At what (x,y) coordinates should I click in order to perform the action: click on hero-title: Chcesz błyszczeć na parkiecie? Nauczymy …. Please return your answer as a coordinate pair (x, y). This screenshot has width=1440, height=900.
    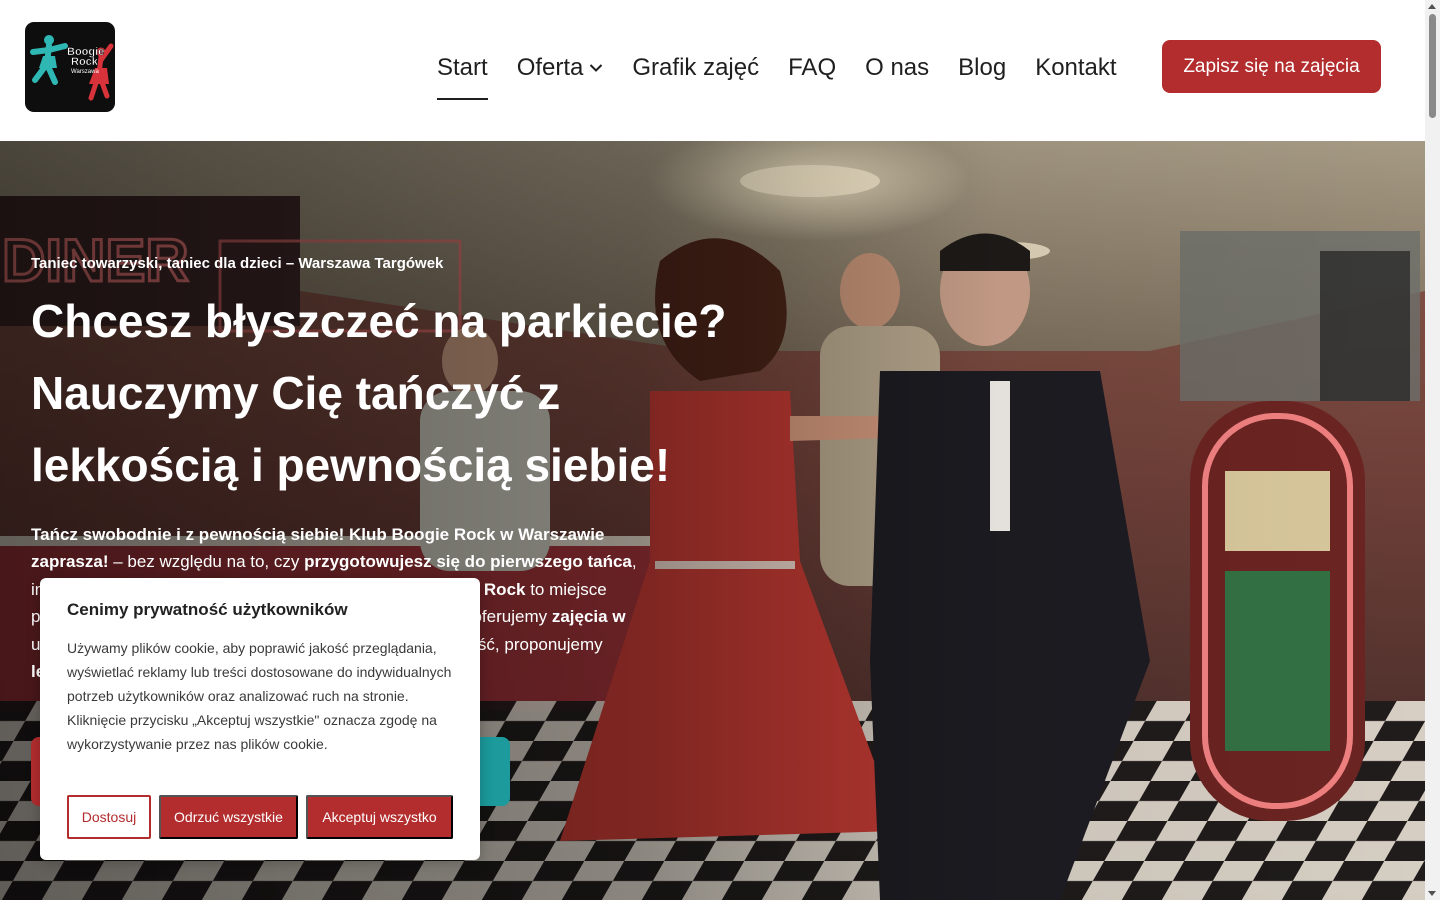
    Looking at the image, I should click on (411, 393).